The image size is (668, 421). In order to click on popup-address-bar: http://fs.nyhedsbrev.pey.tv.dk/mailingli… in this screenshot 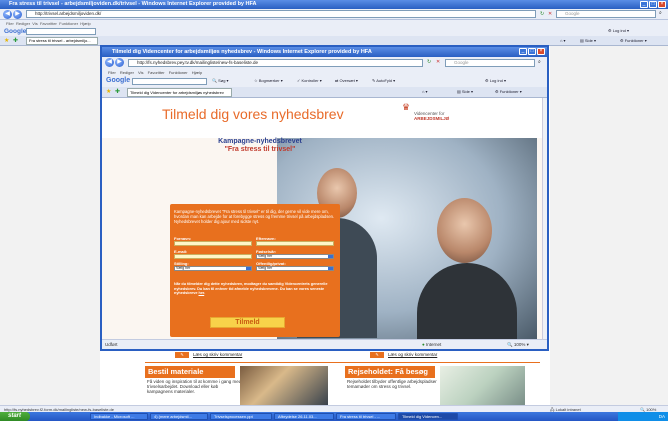, I will do `click(275, 63)`.